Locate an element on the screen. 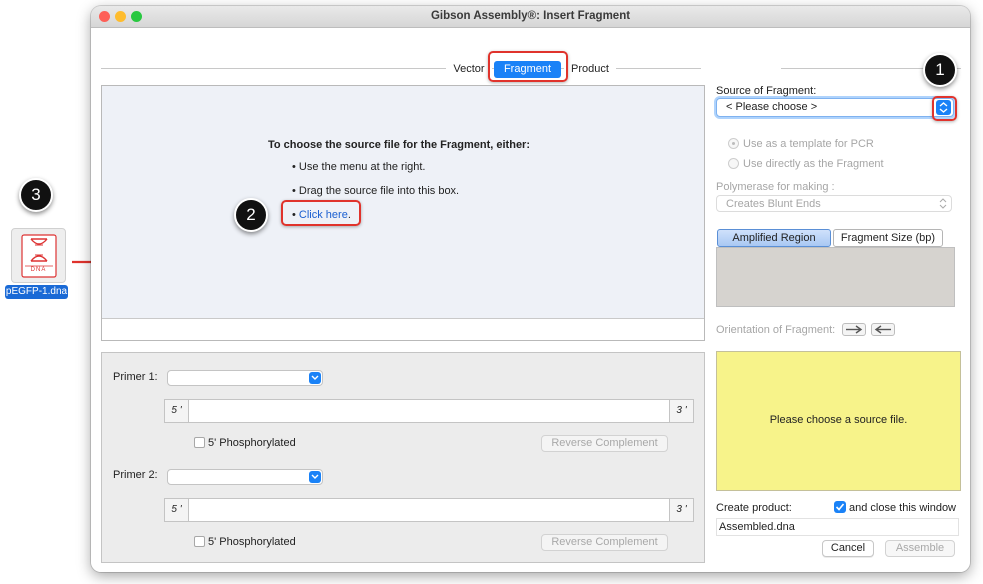 Image resolution: width=983 pixels, height=584 pixels. product-filename-field: Assembled.dna is located at coordinates (837, 527).